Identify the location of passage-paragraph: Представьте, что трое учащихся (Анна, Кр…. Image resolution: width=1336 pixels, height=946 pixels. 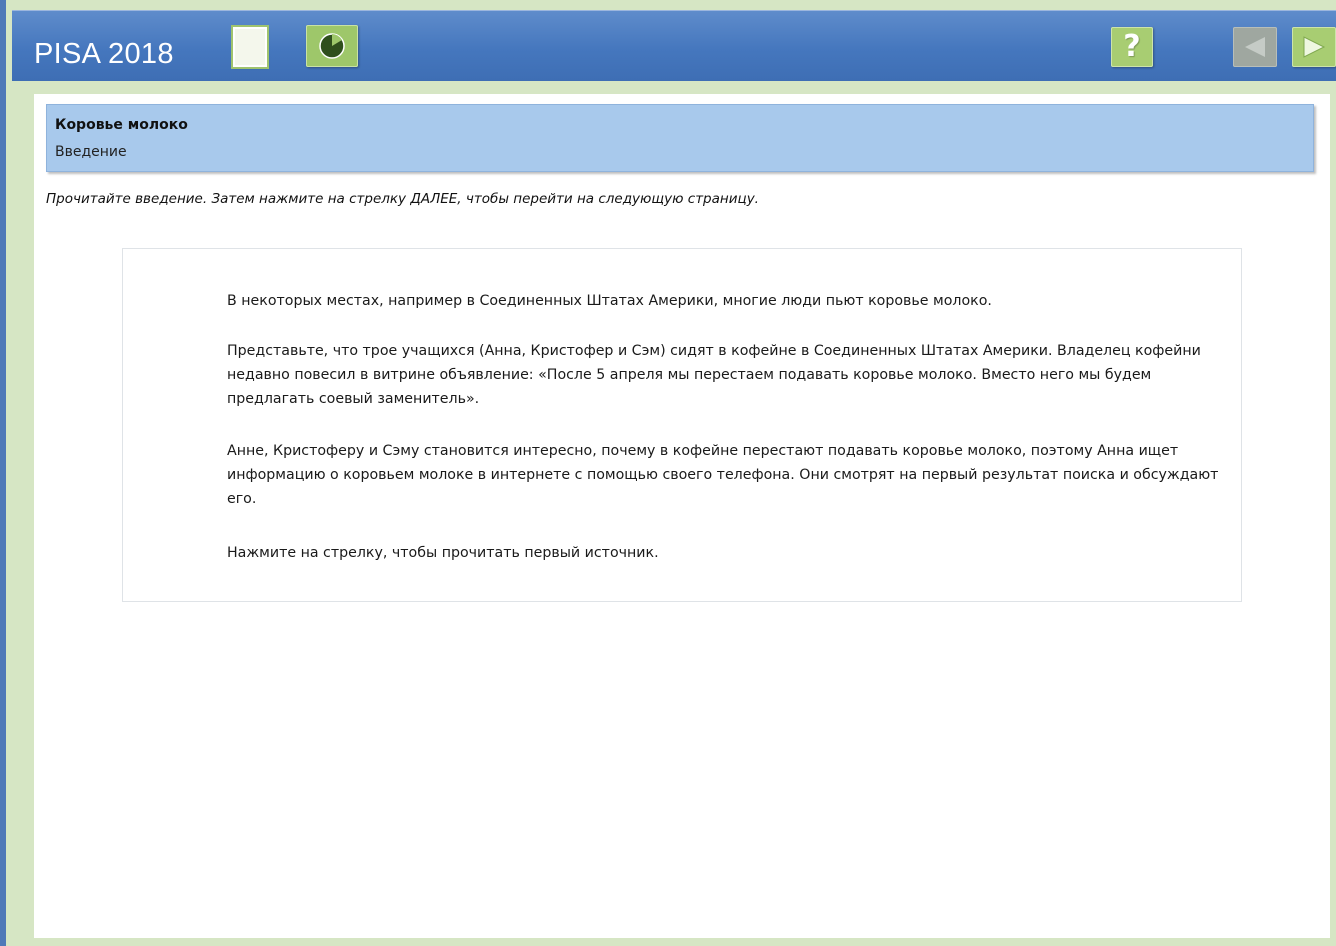
(714, 375).